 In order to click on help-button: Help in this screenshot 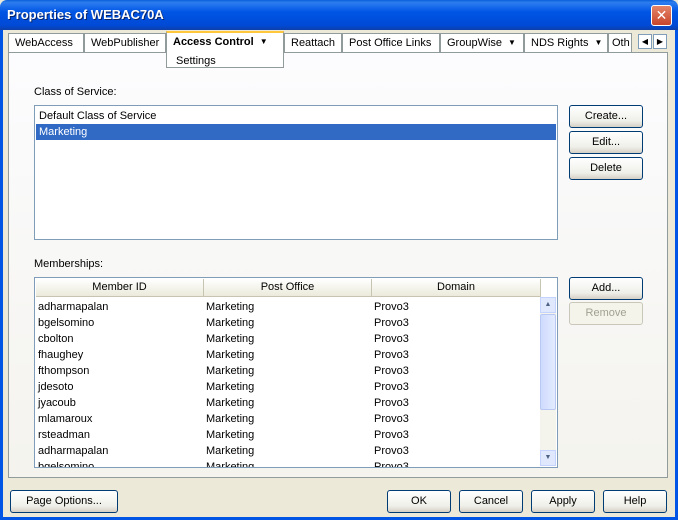, I will do `click(635, 501)`.